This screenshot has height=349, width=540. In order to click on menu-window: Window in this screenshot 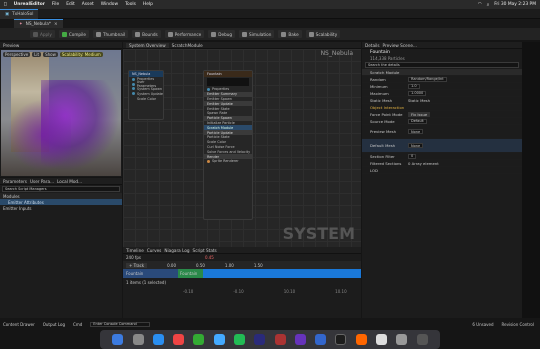, I will do `click(109, 4)`.